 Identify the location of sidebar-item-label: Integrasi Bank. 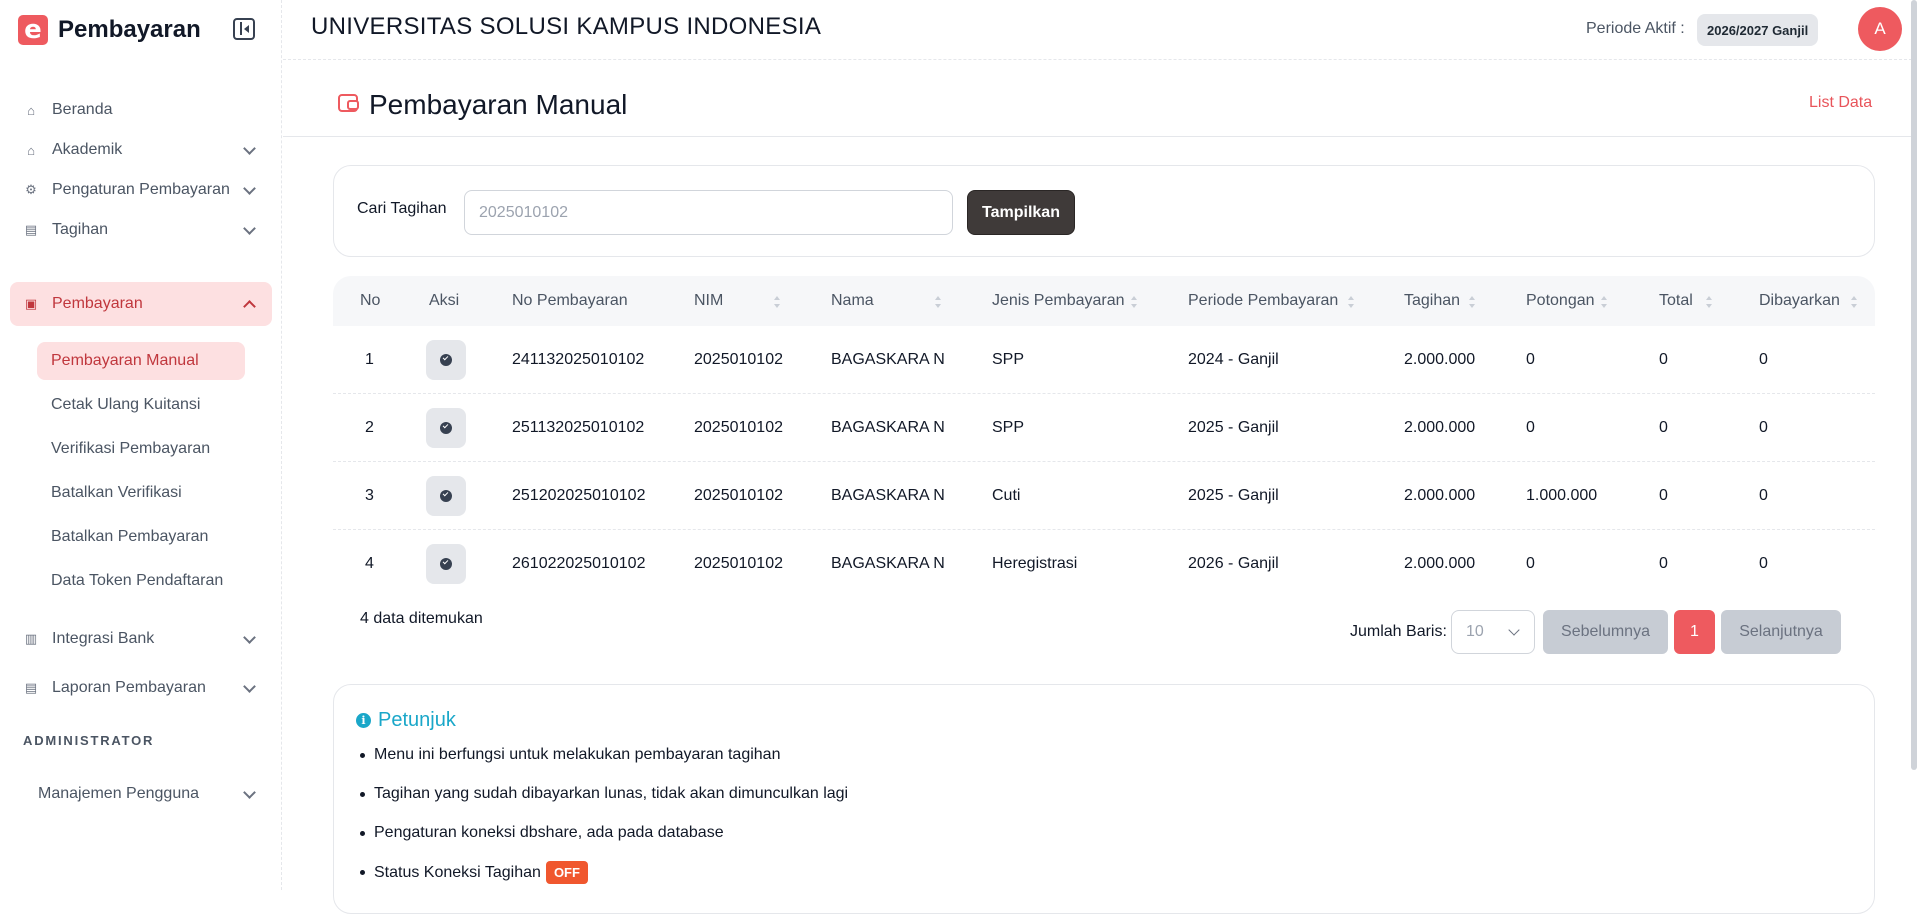
(103, 638).